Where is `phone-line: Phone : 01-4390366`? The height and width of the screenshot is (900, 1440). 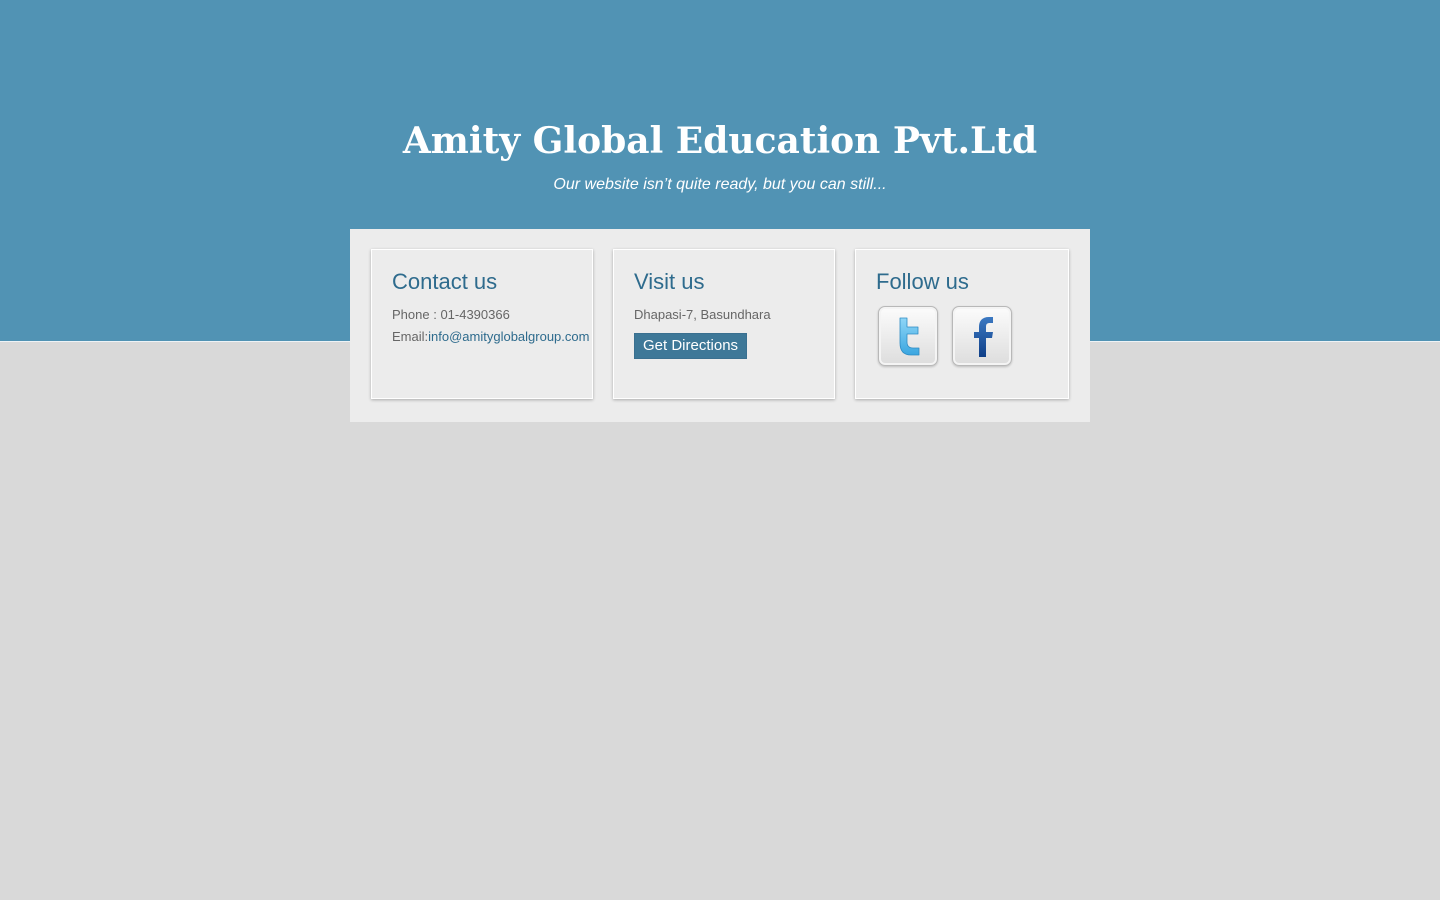
phone-line: Phone : 01-4390366 is located at coordinates (482, 315).